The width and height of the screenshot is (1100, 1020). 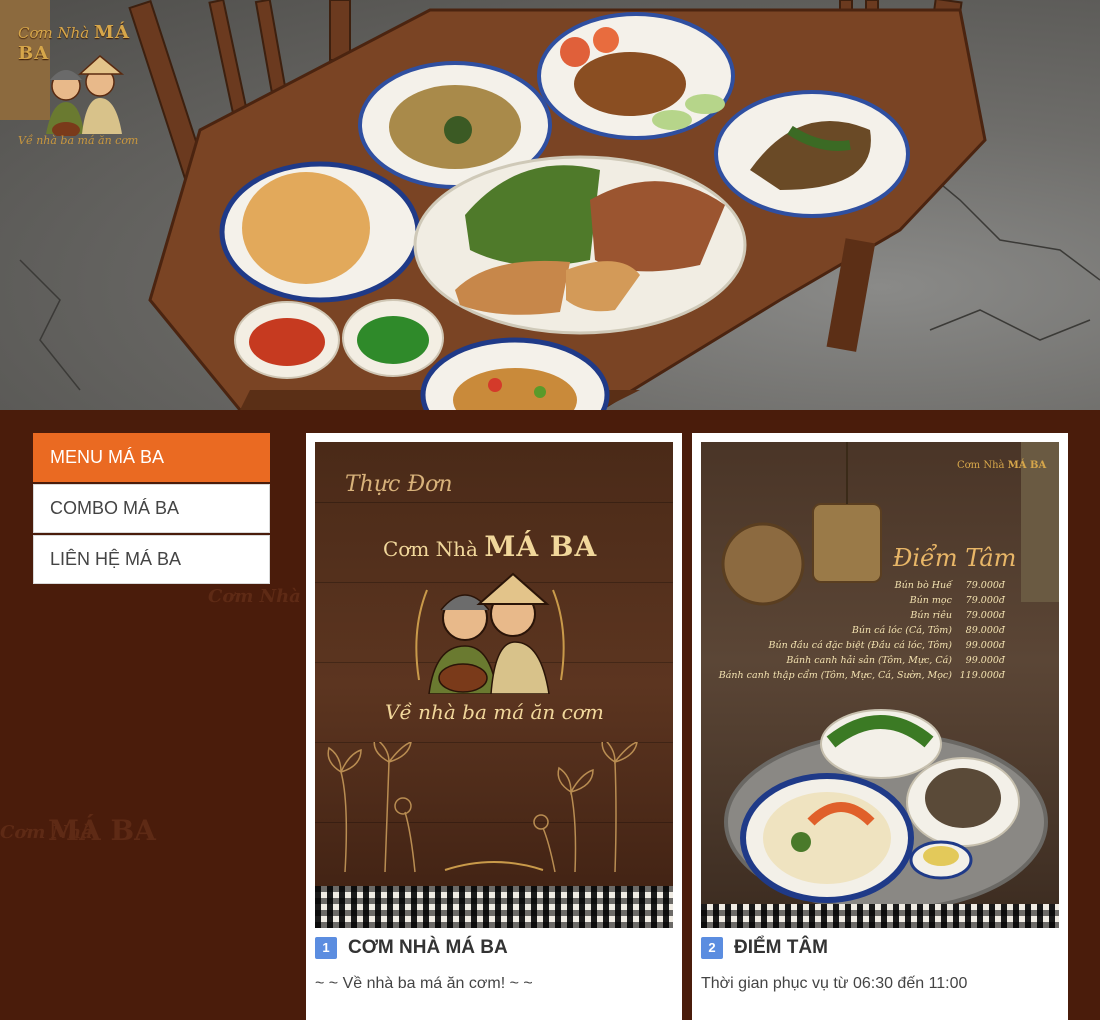 I want to click on breakfast-food-photo, so click(x=890, y=677).